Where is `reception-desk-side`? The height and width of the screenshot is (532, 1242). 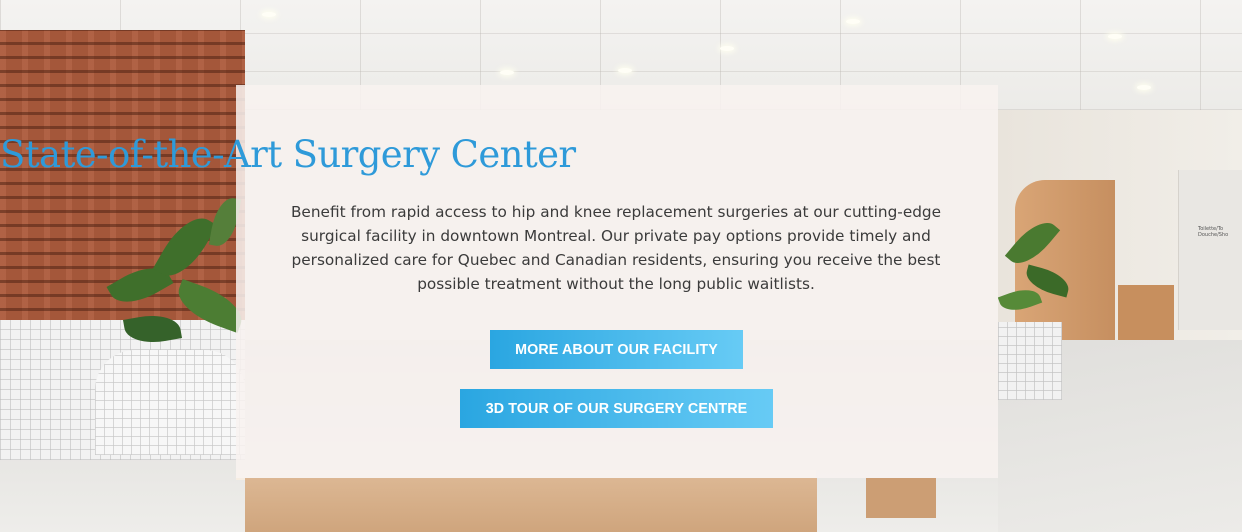 reception-desk-side is located at coordinates (901, 498).